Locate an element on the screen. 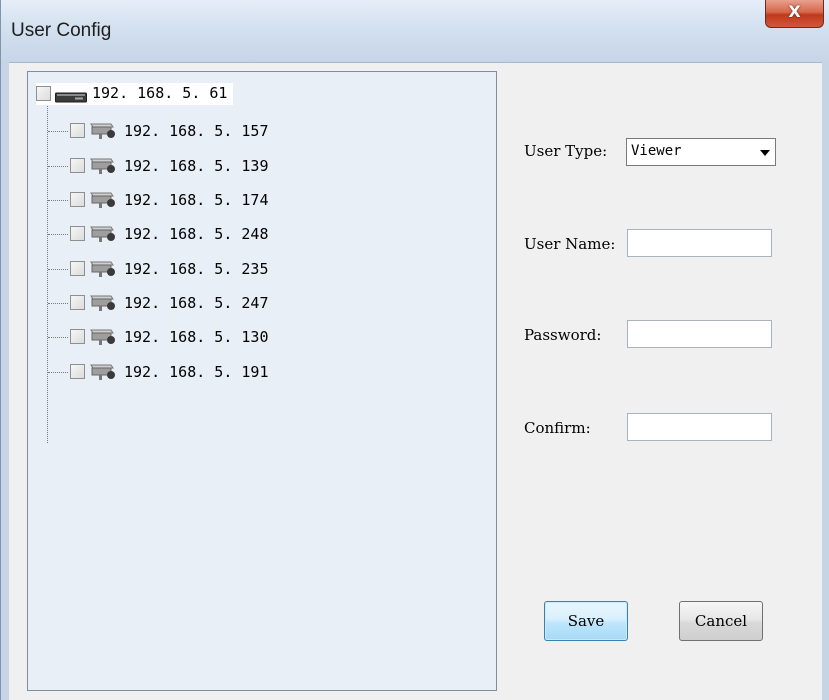 The width and height of the screenshot is (829, 700). dvr-icon is located at coordinates (71, 99).